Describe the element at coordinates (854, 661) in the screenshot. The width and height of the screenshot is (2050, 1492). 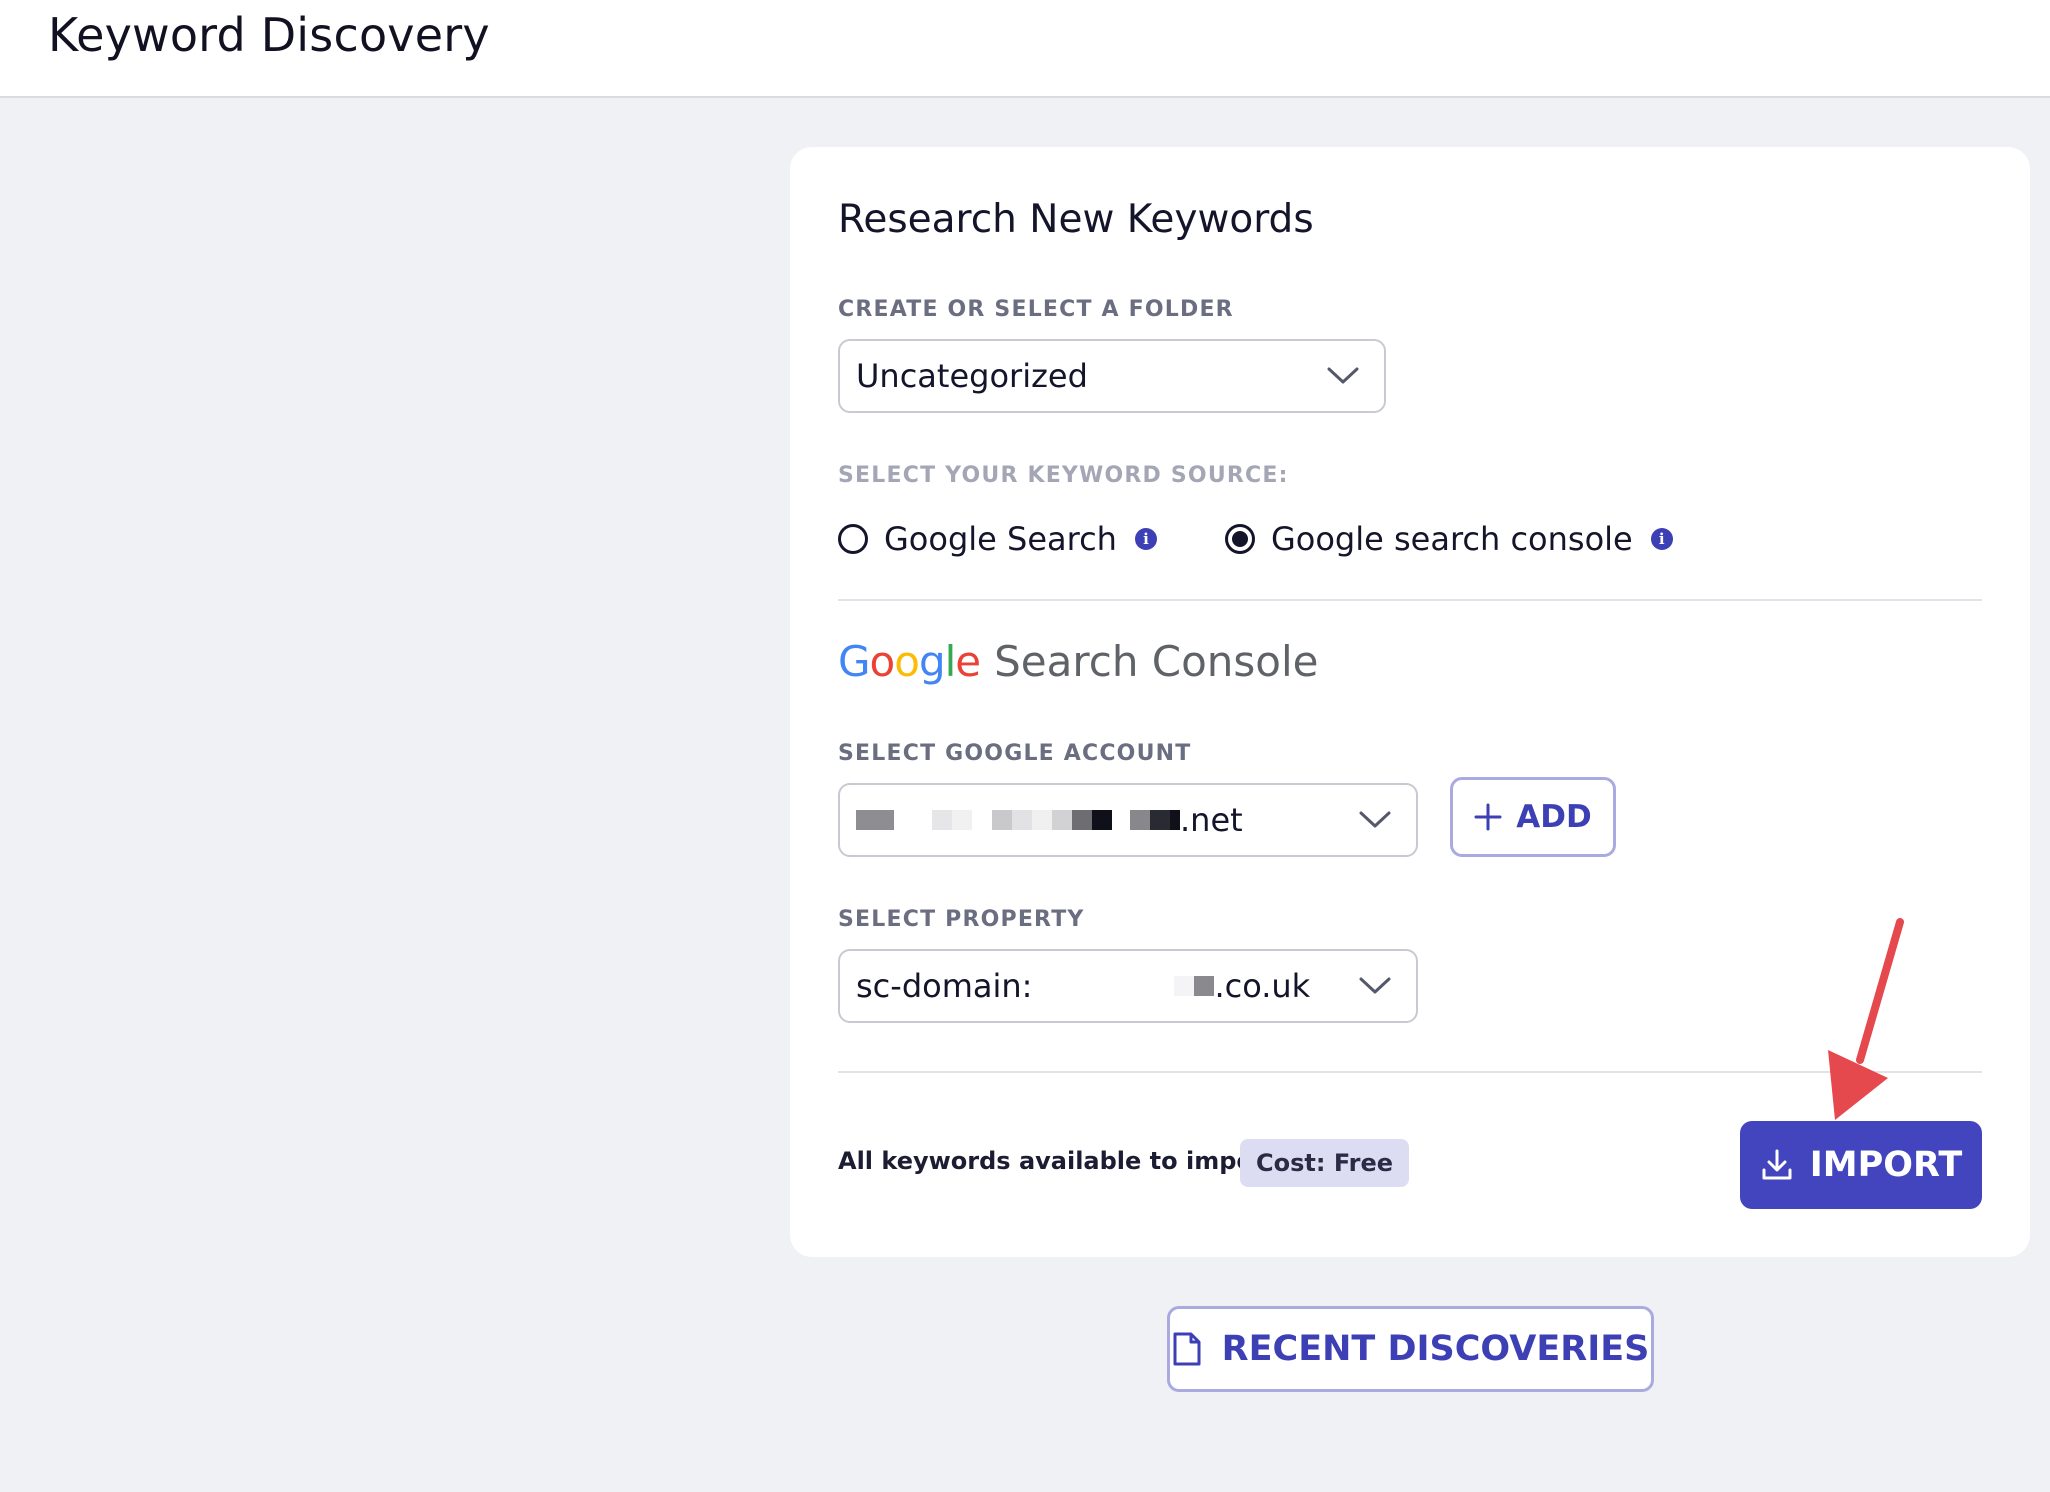
I see `google-logo-letter: G` at that location.